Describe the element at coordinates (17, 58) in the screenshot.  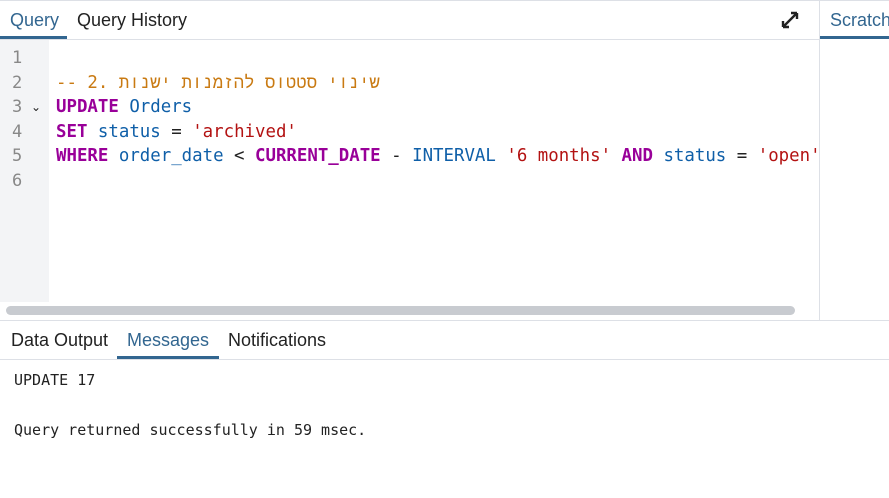
I see `line-number: 1` at that location.